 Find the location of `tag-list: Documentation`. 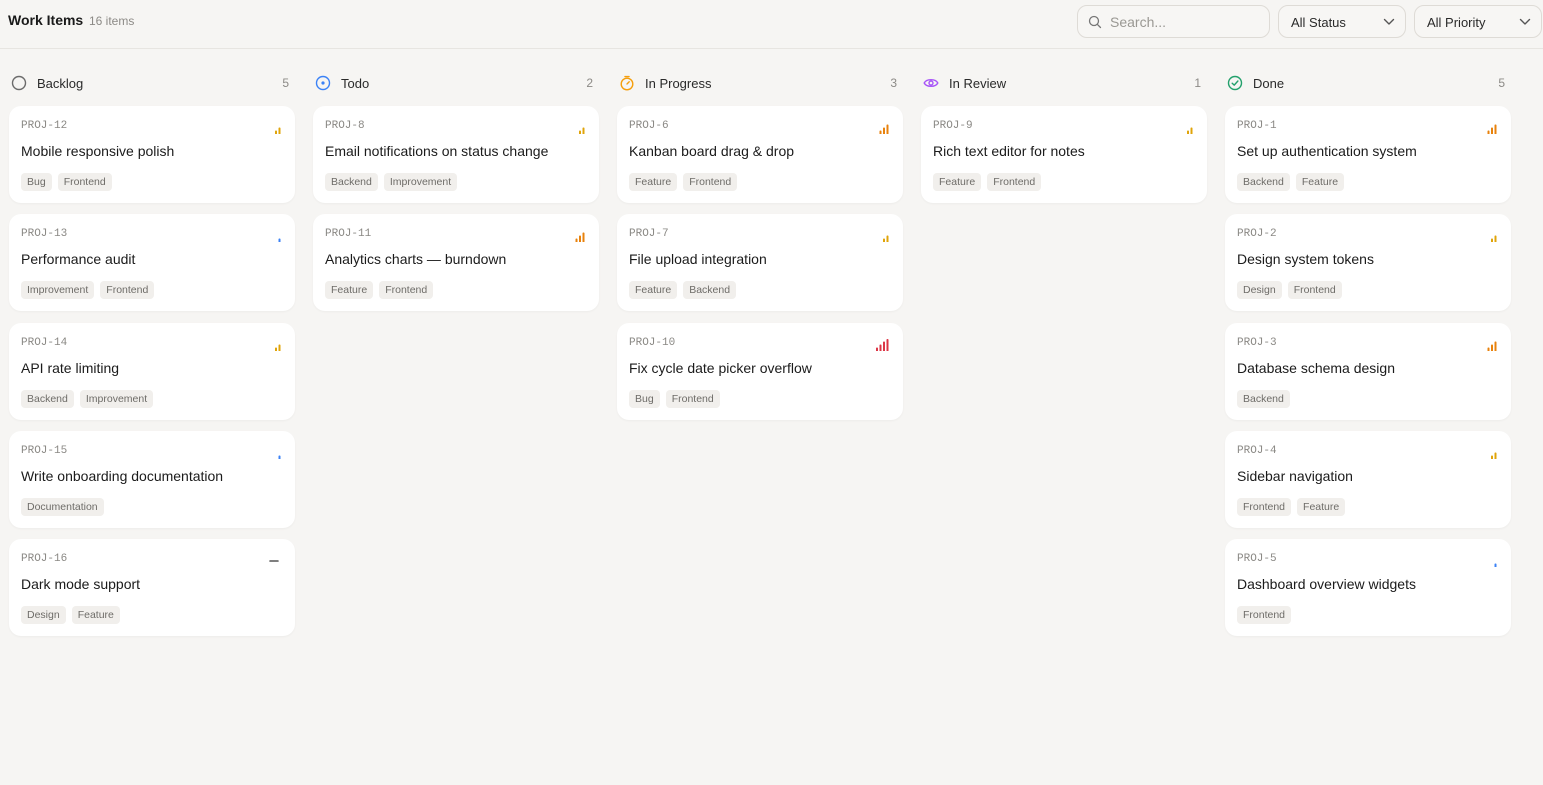

tag-list: Documentation is located at coordinates (62, 507).